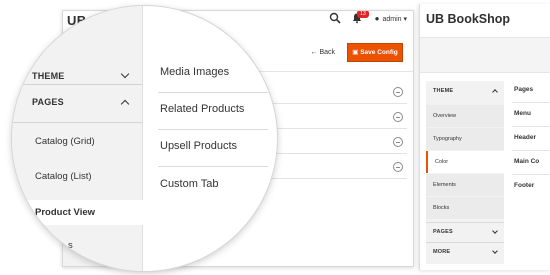 The image size is (550, 275). Describe the element at coordinates (447, 139) in the screenshot. I see `nav-typography-label: Typography` at that location.